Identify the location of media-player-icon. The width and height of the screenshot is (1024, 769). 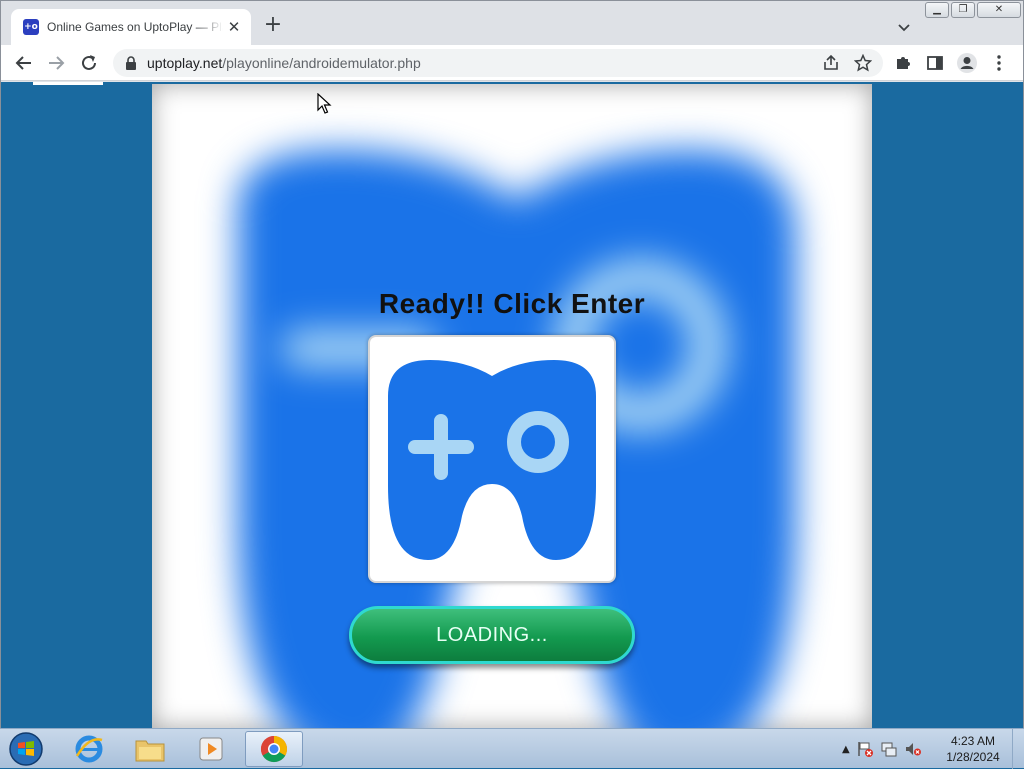
(211, 749).